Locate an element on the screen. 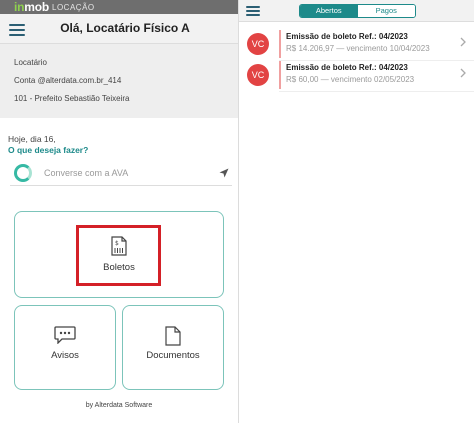 This screenshot has height=423, width=474. boletos-header: Abertos Pagos is located at coordinates (356, 11).